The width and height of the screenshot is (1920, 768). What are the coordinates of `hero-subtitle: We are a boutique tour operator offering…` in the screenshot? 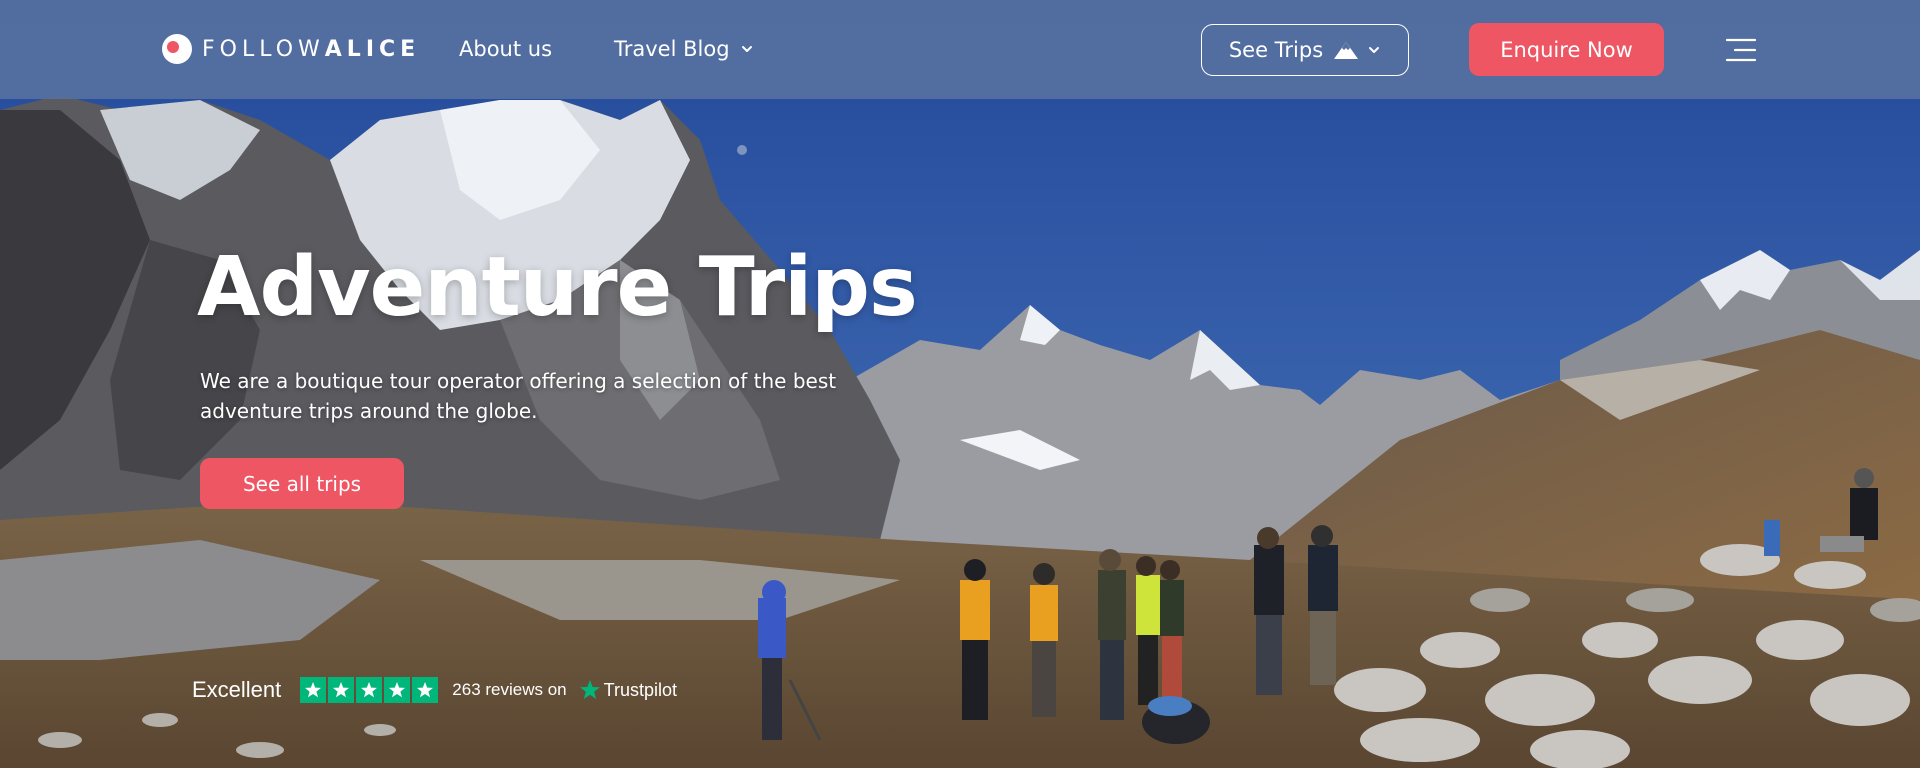 It's located at (518, 396).